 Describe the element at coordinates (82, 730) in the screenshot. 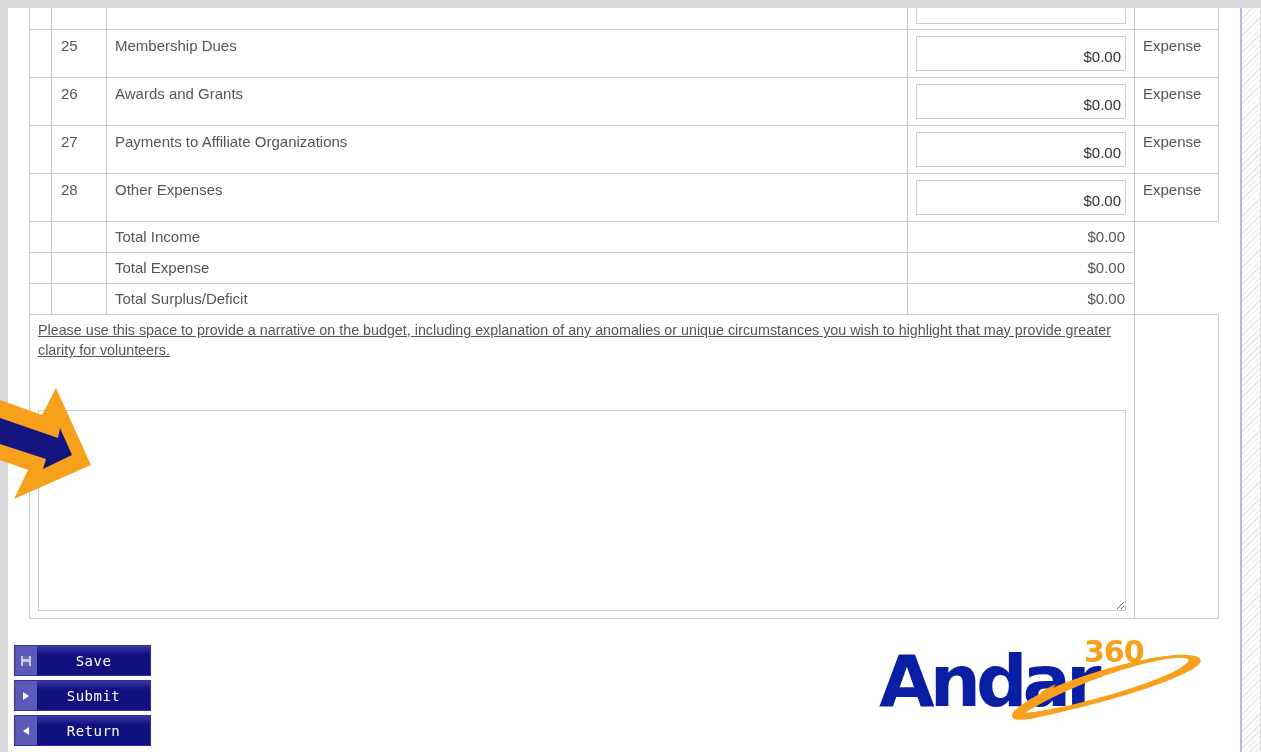

I see `return-button: Return` at that location.